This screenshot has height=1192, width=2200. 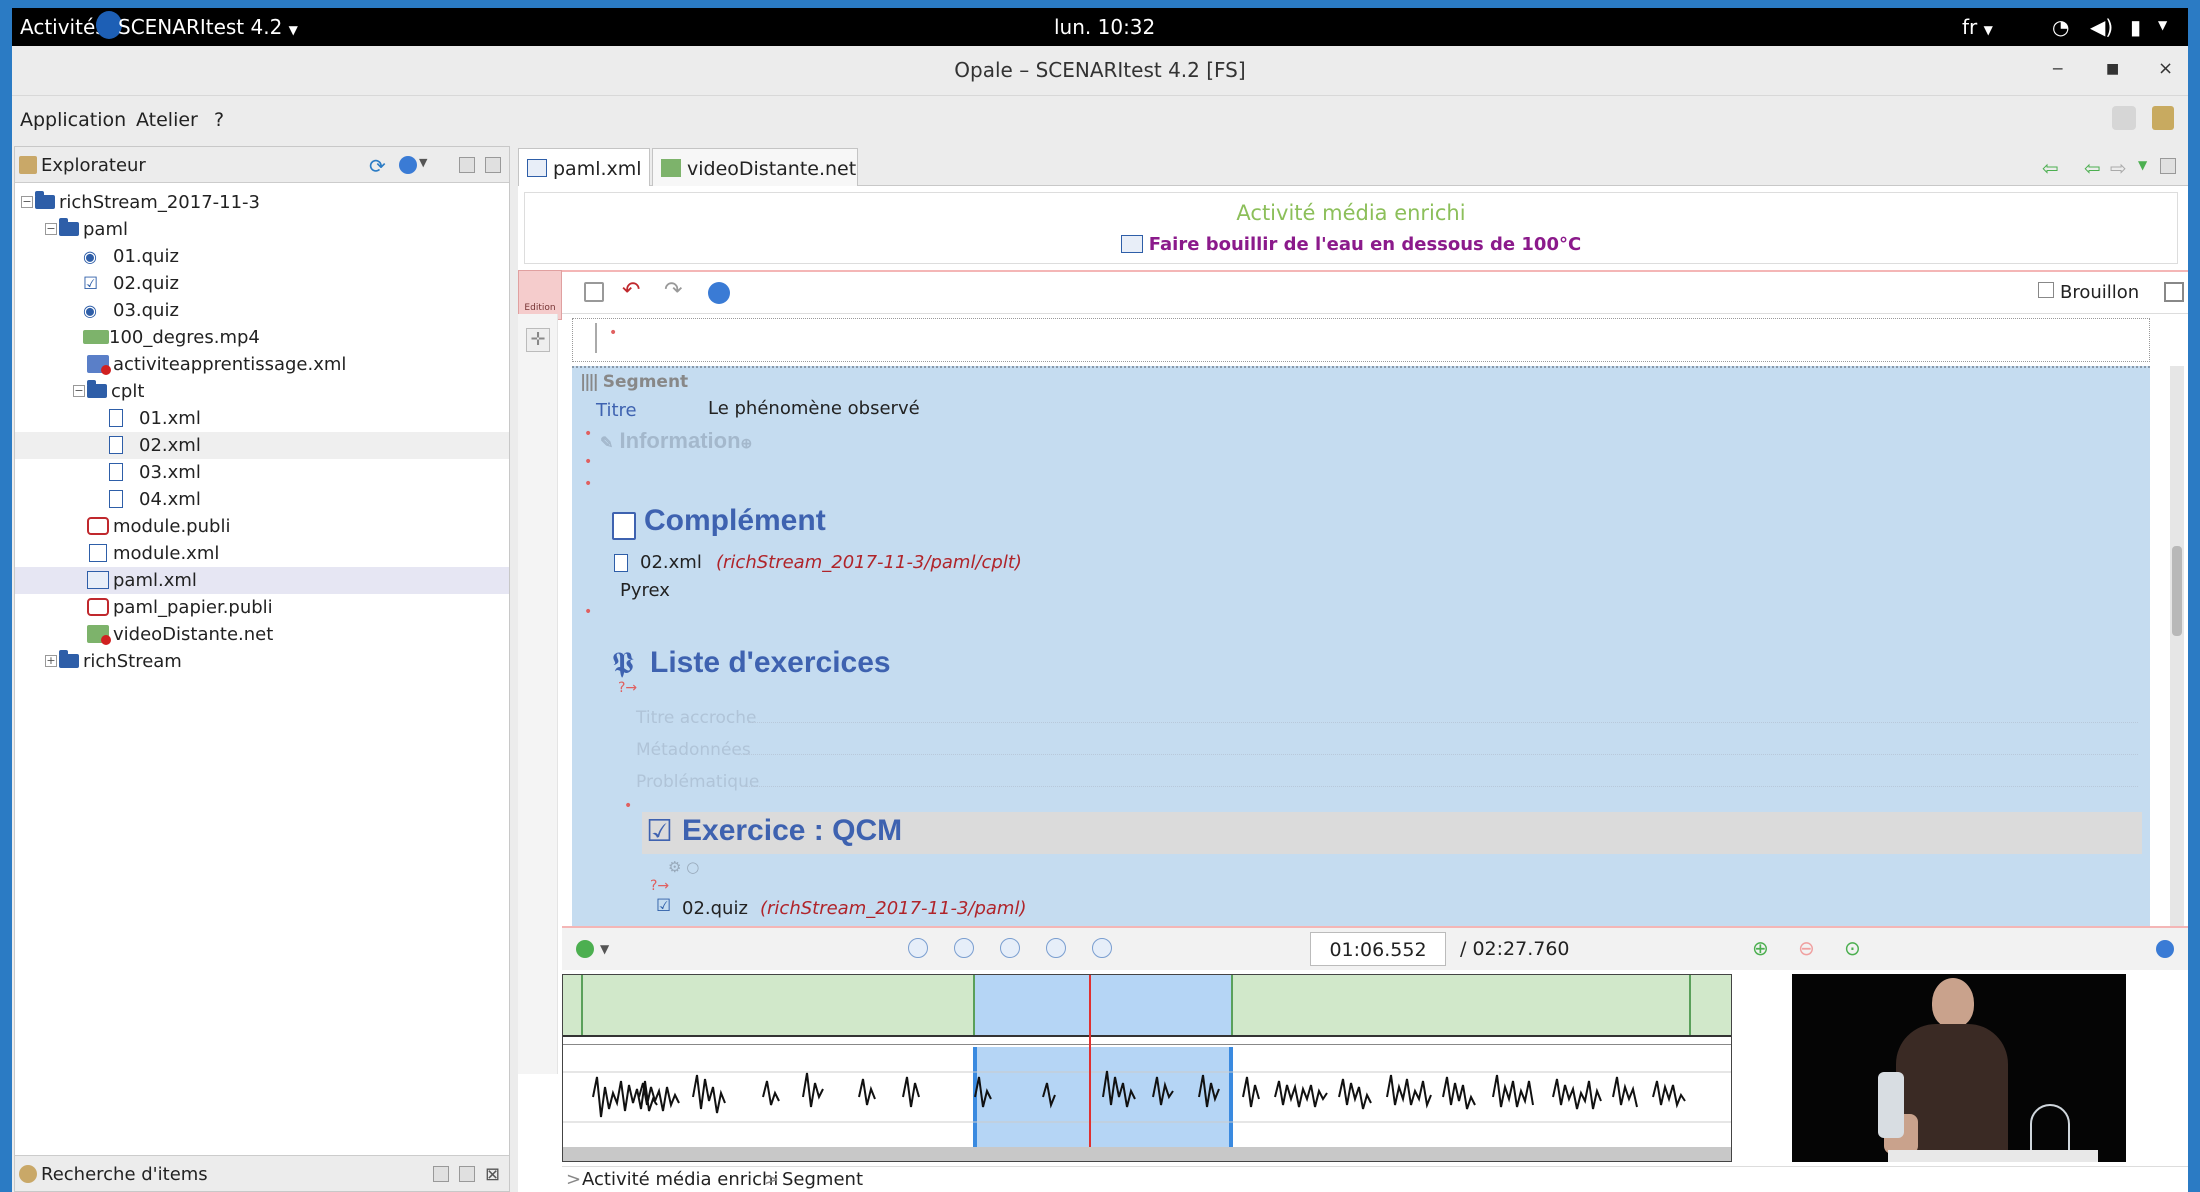 What do you see at coordinates (262, 580) in the screenshot?
I see `tree-item-paml-xml: paml.xml` at bounding box center [262, 580].